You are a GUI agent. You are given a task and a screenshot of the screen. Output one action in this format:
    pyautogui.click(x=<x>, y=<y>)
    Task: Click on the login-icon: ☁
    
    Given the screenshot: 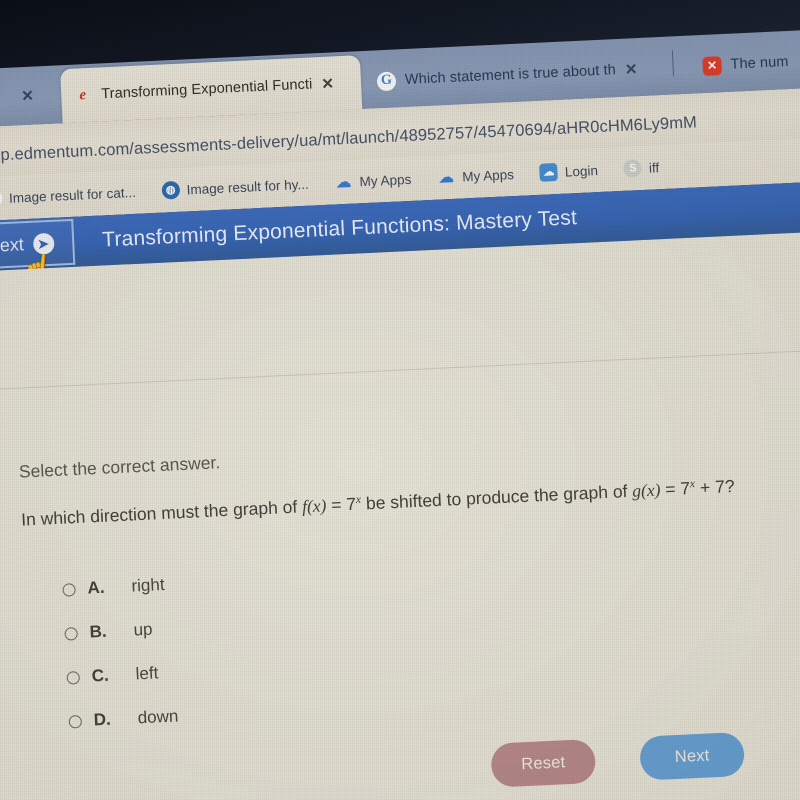 What is the action you would take?
    pyautogui.click(x=549, y=172)
    